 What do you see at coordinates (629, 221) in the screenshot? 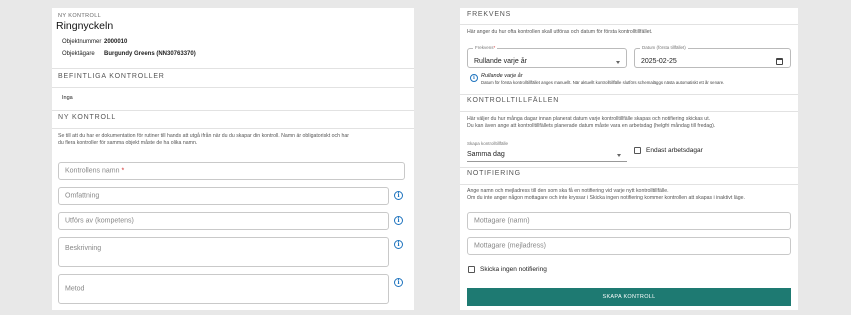
I see `recipient-name-field: Mottagare (namn)` at bounding box center [629, 221].